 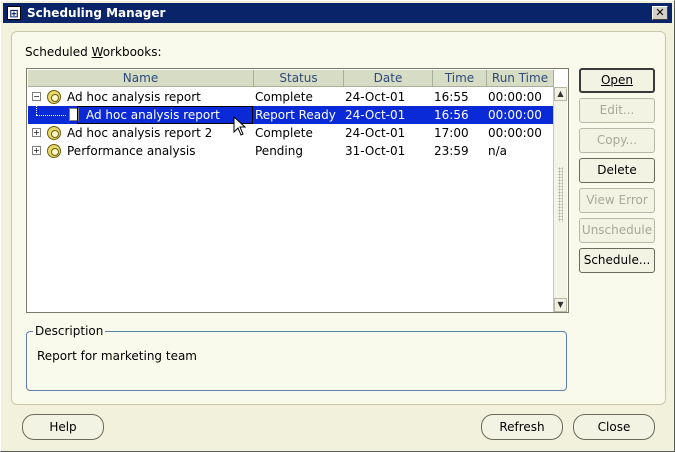 What do you see at coordinates (560, 194) in the screenshot?
I see `scroll-grip` at bounding box center [560, 194].